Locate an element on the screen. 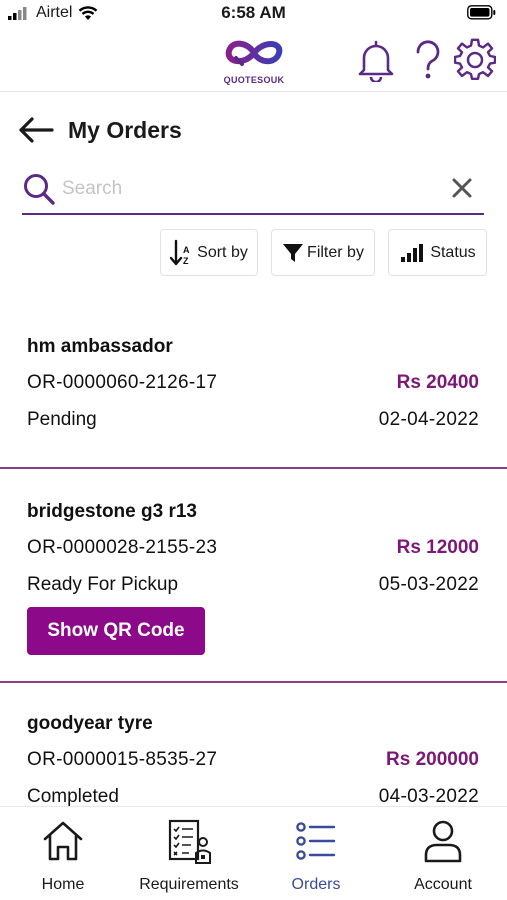  sort-by-button: A Z Sort by is located at coordinates (209, 252).